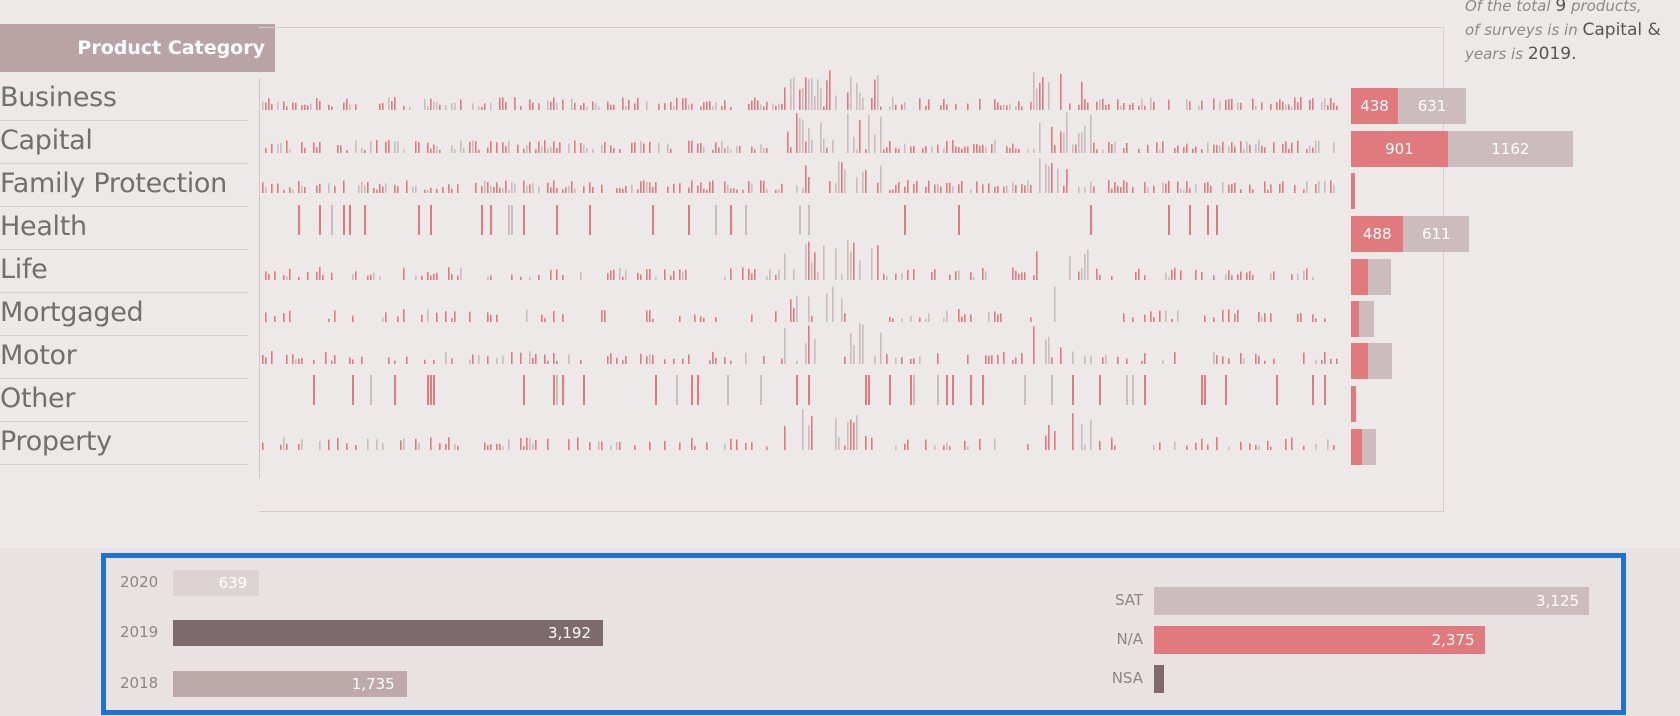 The image size is (1680, 716). I want to click on stacked-bar-property, so click(1363, 447).